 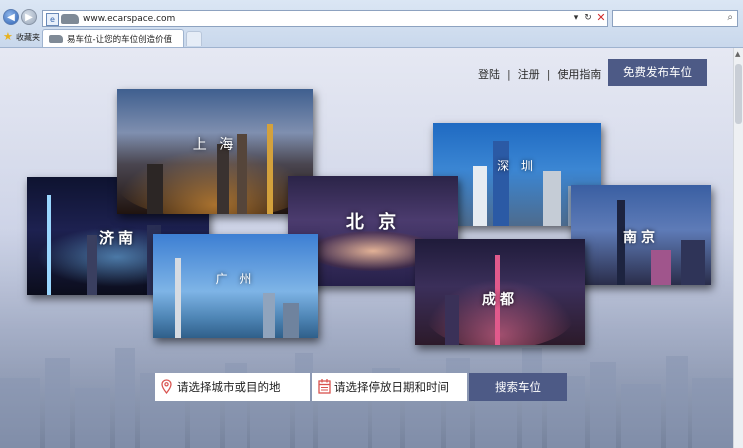 I want to click on city-card-guangzhou: 广 州, so click(x=235, y=286).